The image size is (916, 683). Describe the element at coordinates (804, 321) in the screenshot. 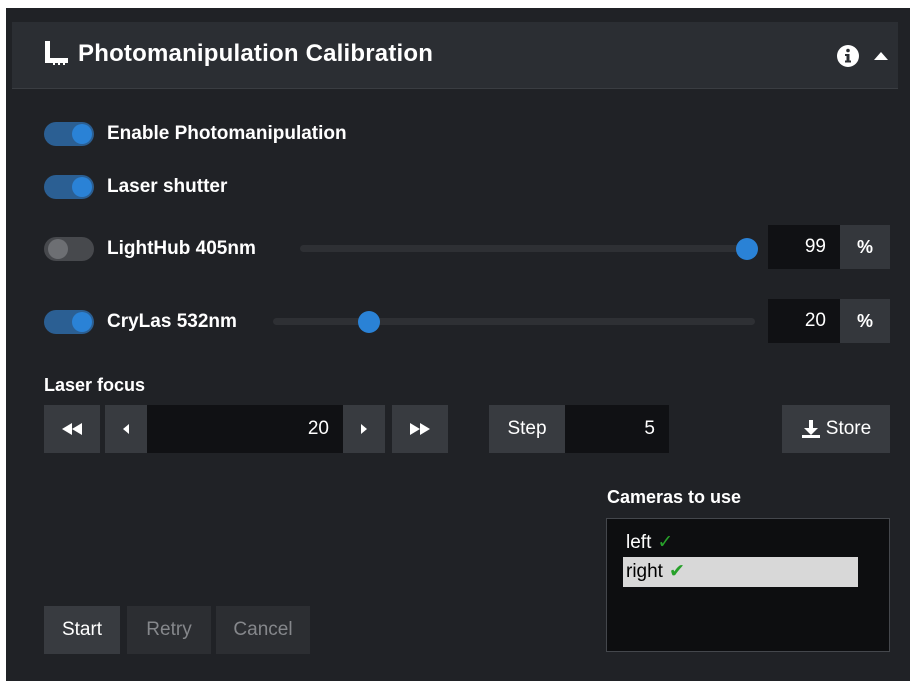

I see `crylas-532-value-input: 20` at that location.